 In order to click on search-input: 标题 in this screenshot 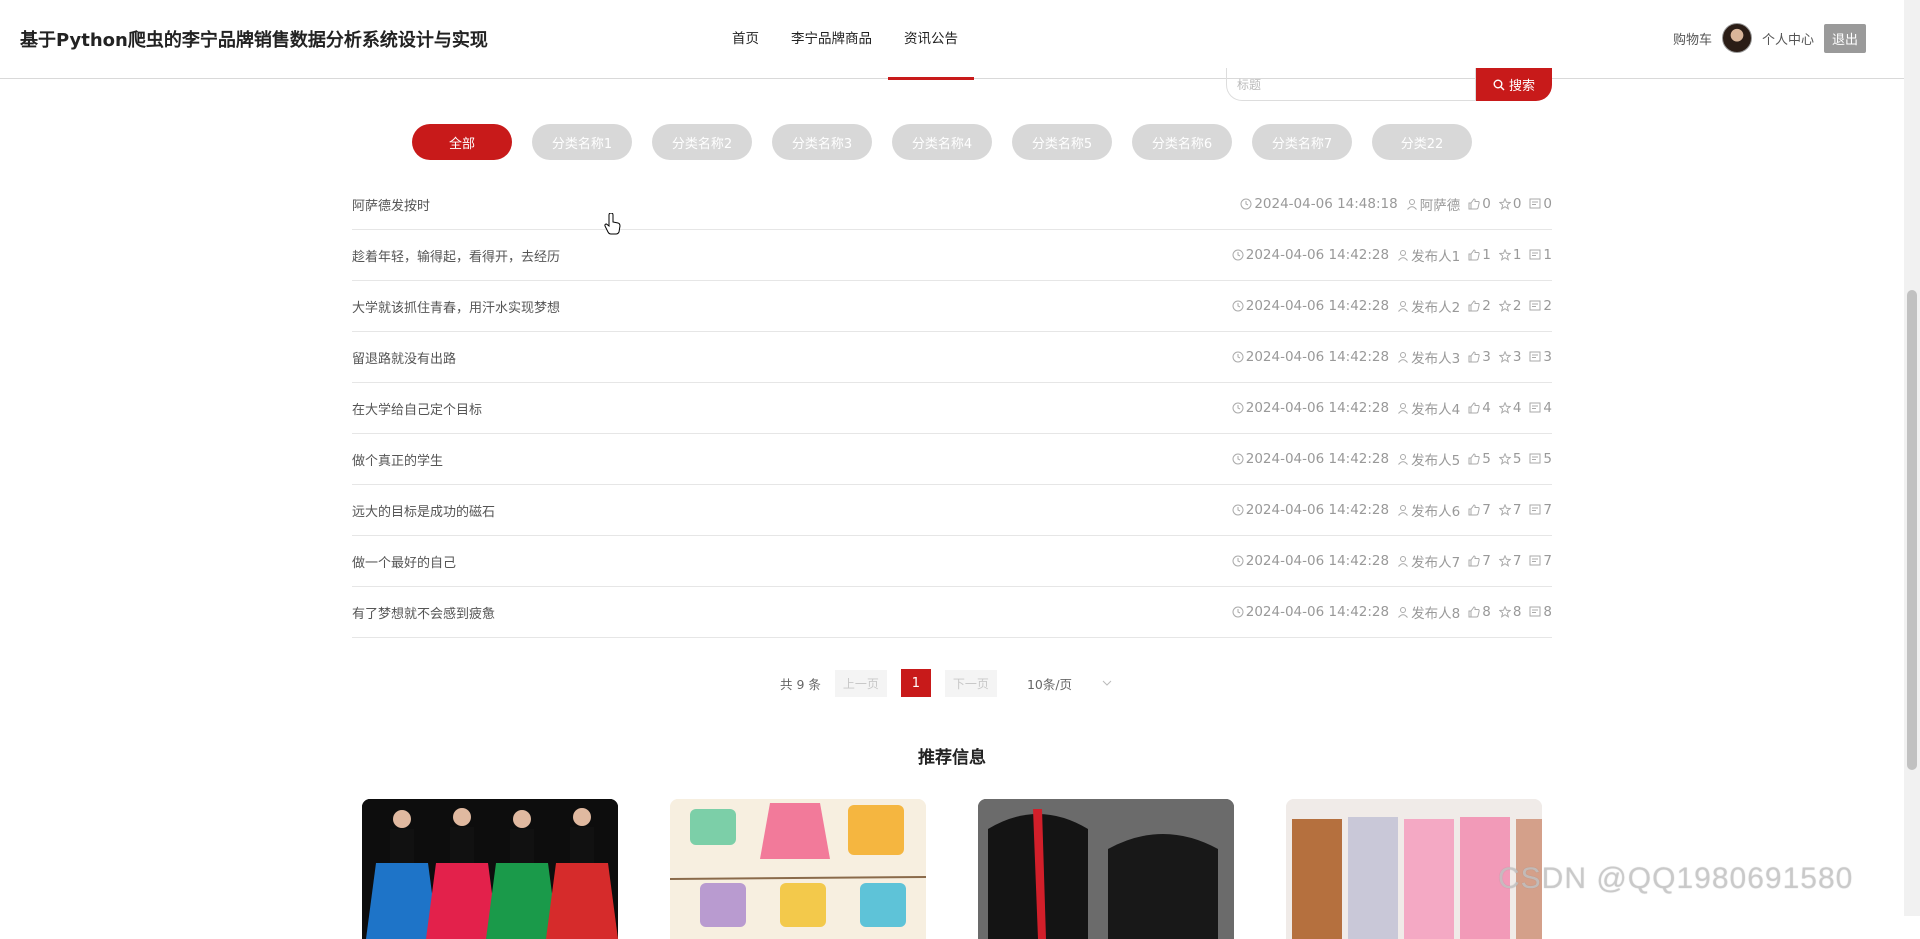, I will do `click(1351, 84)`.